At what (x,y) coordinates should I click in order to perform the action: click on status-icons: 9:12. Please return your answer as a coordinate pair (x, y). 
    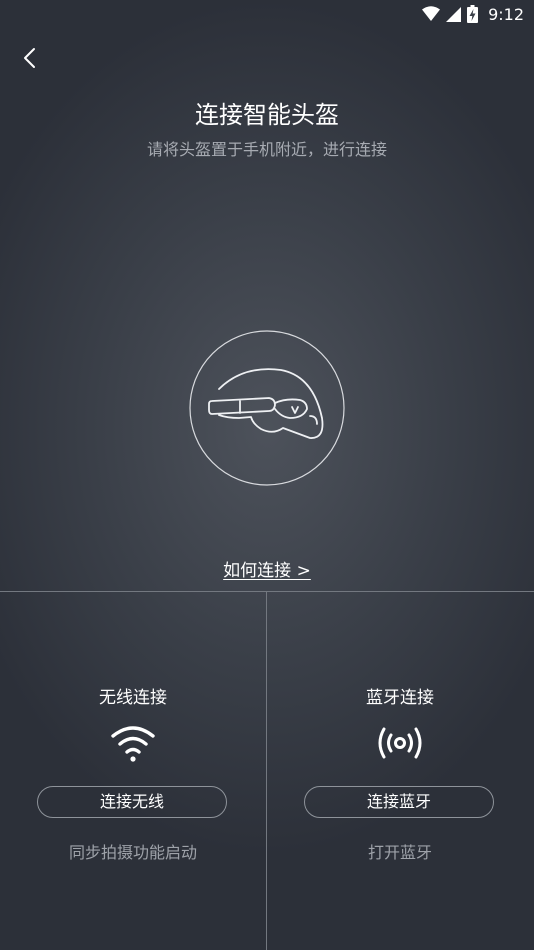
    Looking at the image, I should click on (473, 14).